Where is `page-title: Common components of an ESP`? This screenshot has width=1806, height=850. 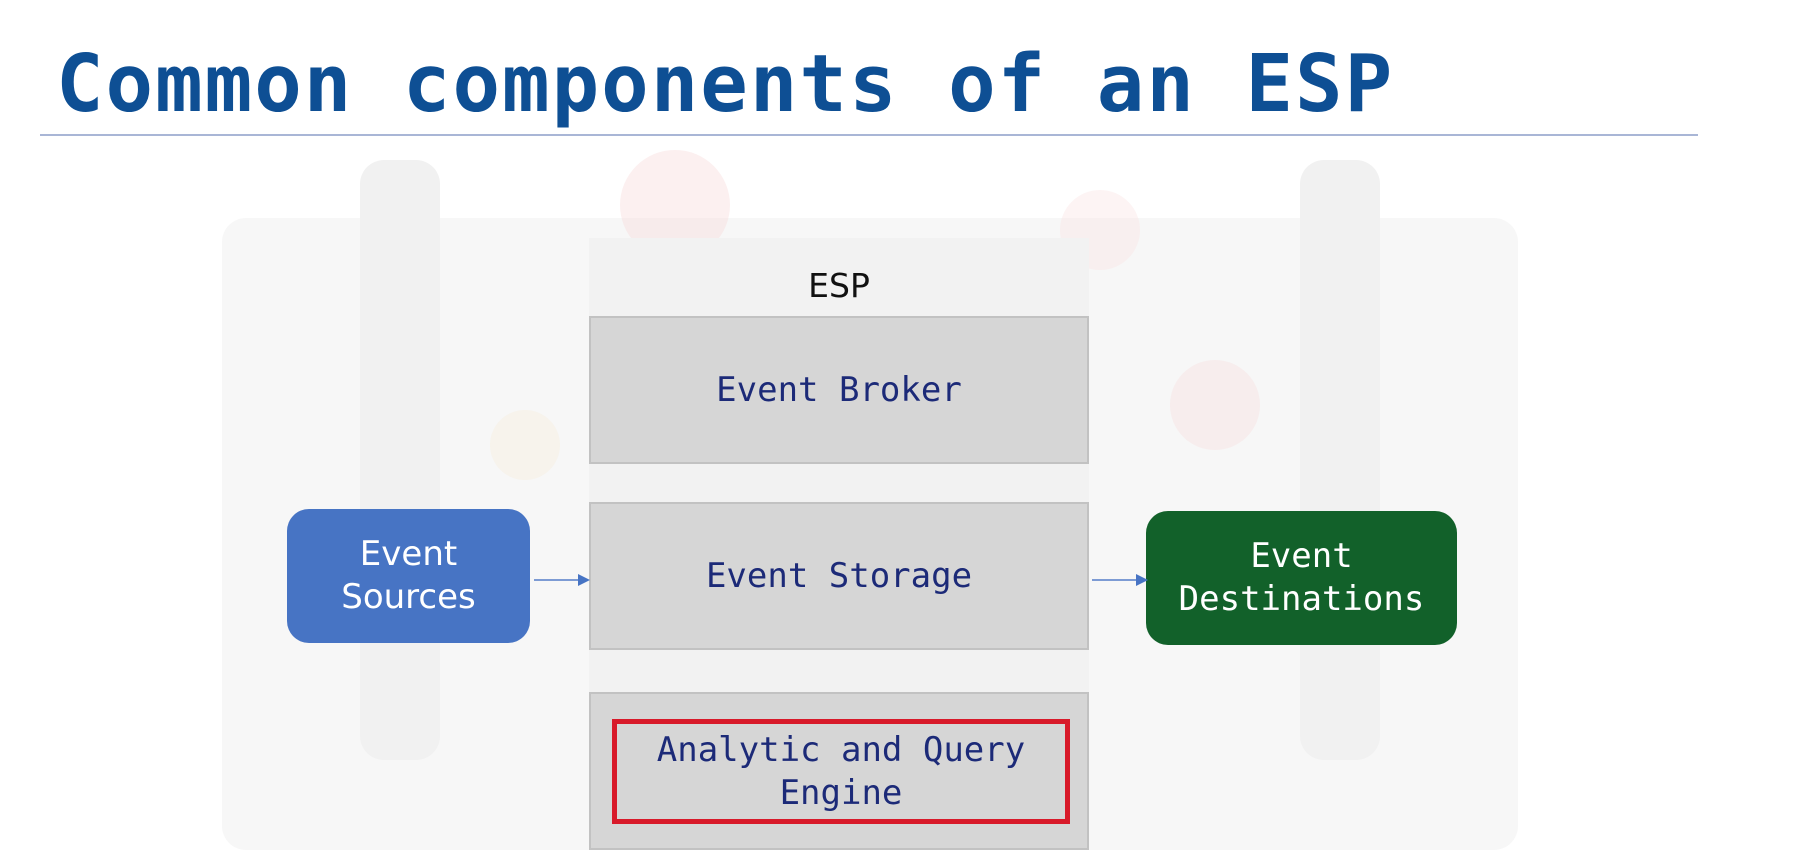
page-title: Common components of an ESP is located at coordinates (725, 84).